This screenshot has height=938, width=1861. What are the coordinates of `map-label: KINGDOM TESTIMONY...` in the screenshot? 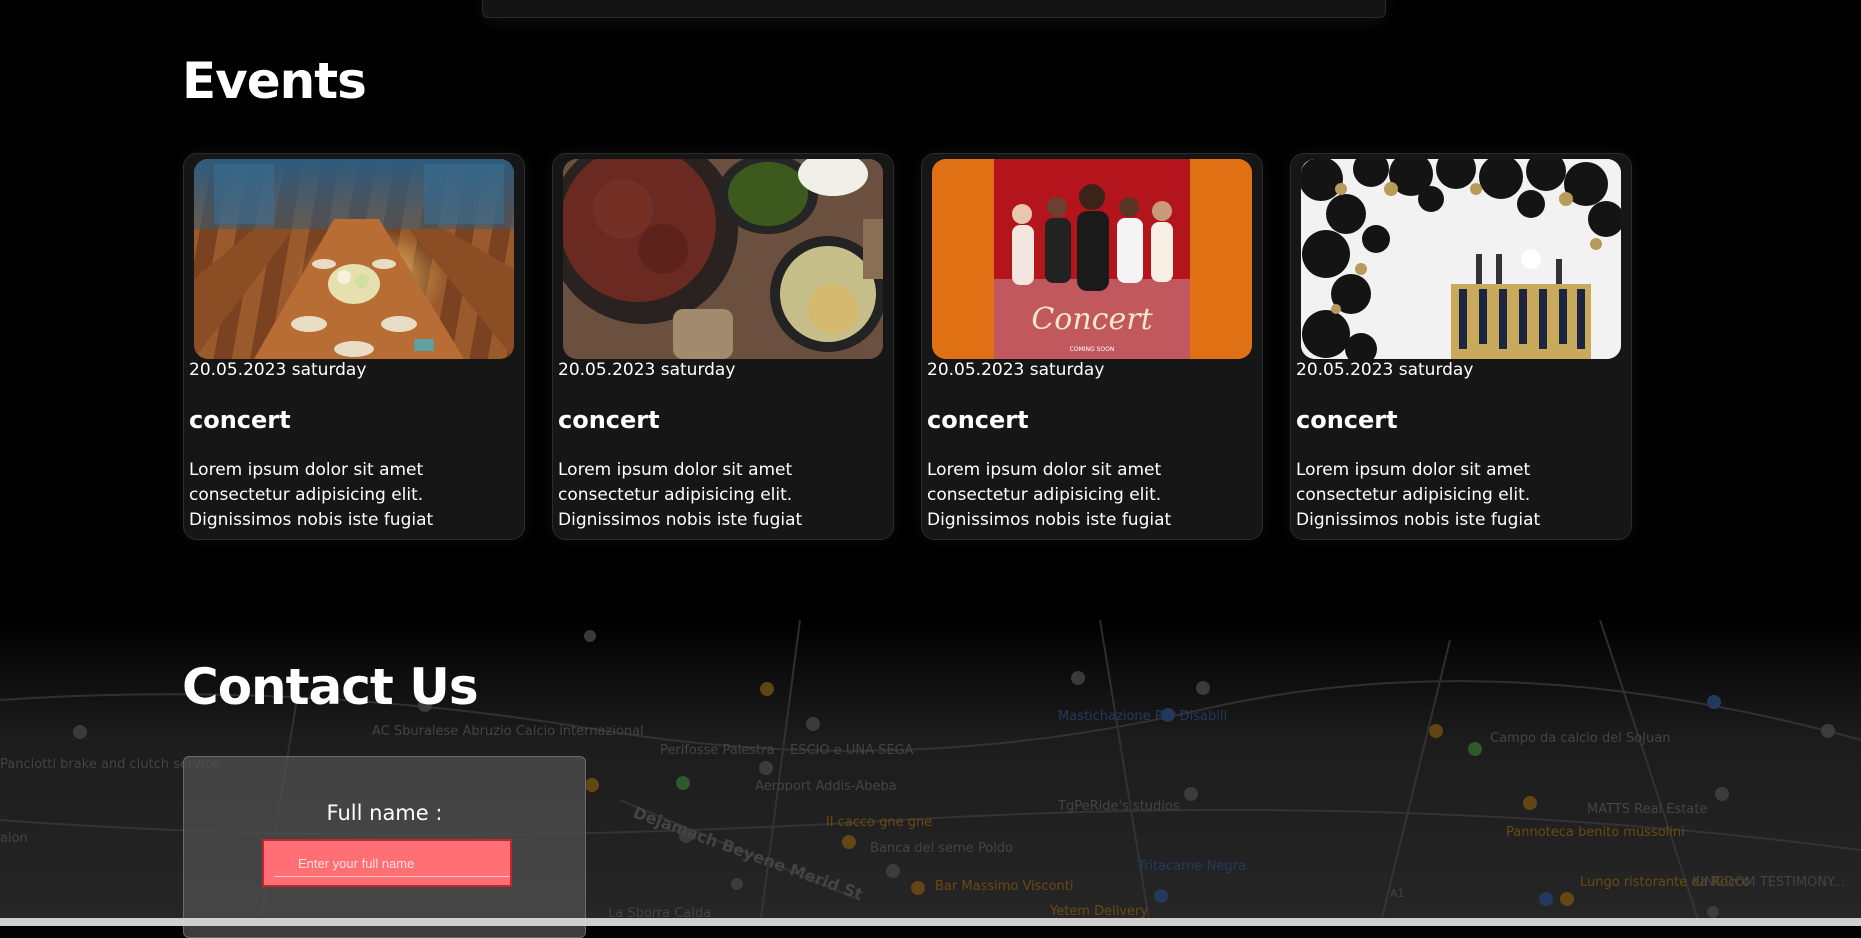 It's located at (1768, 882).